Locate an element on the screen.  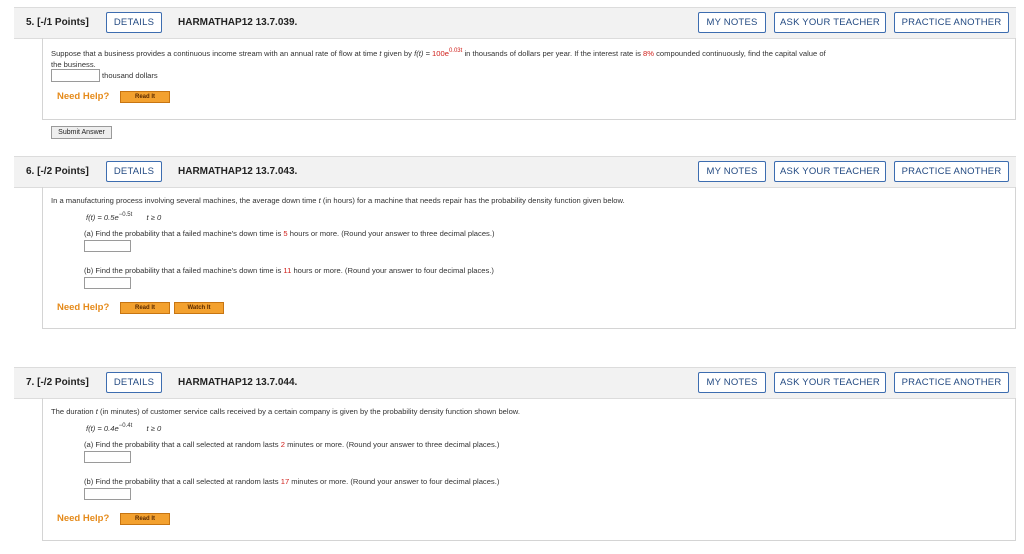
prompt-text: given by is located at coordinates (397, 53).